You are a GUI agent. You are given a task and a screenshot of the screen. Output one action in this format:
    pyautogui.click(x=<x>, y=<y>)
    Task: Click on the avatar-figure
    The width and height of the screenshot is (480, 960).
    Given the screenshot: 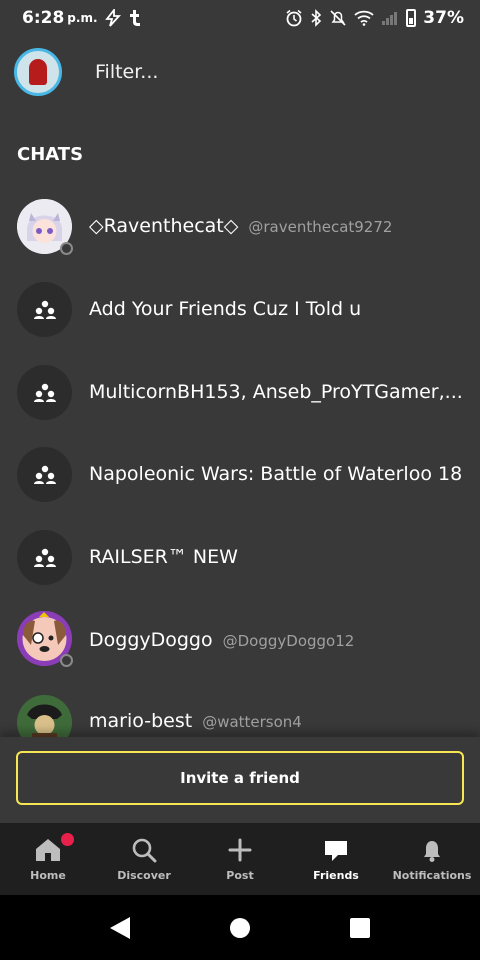 What is the action you would take?
    pyautogui.click(x=38, y=72)
    